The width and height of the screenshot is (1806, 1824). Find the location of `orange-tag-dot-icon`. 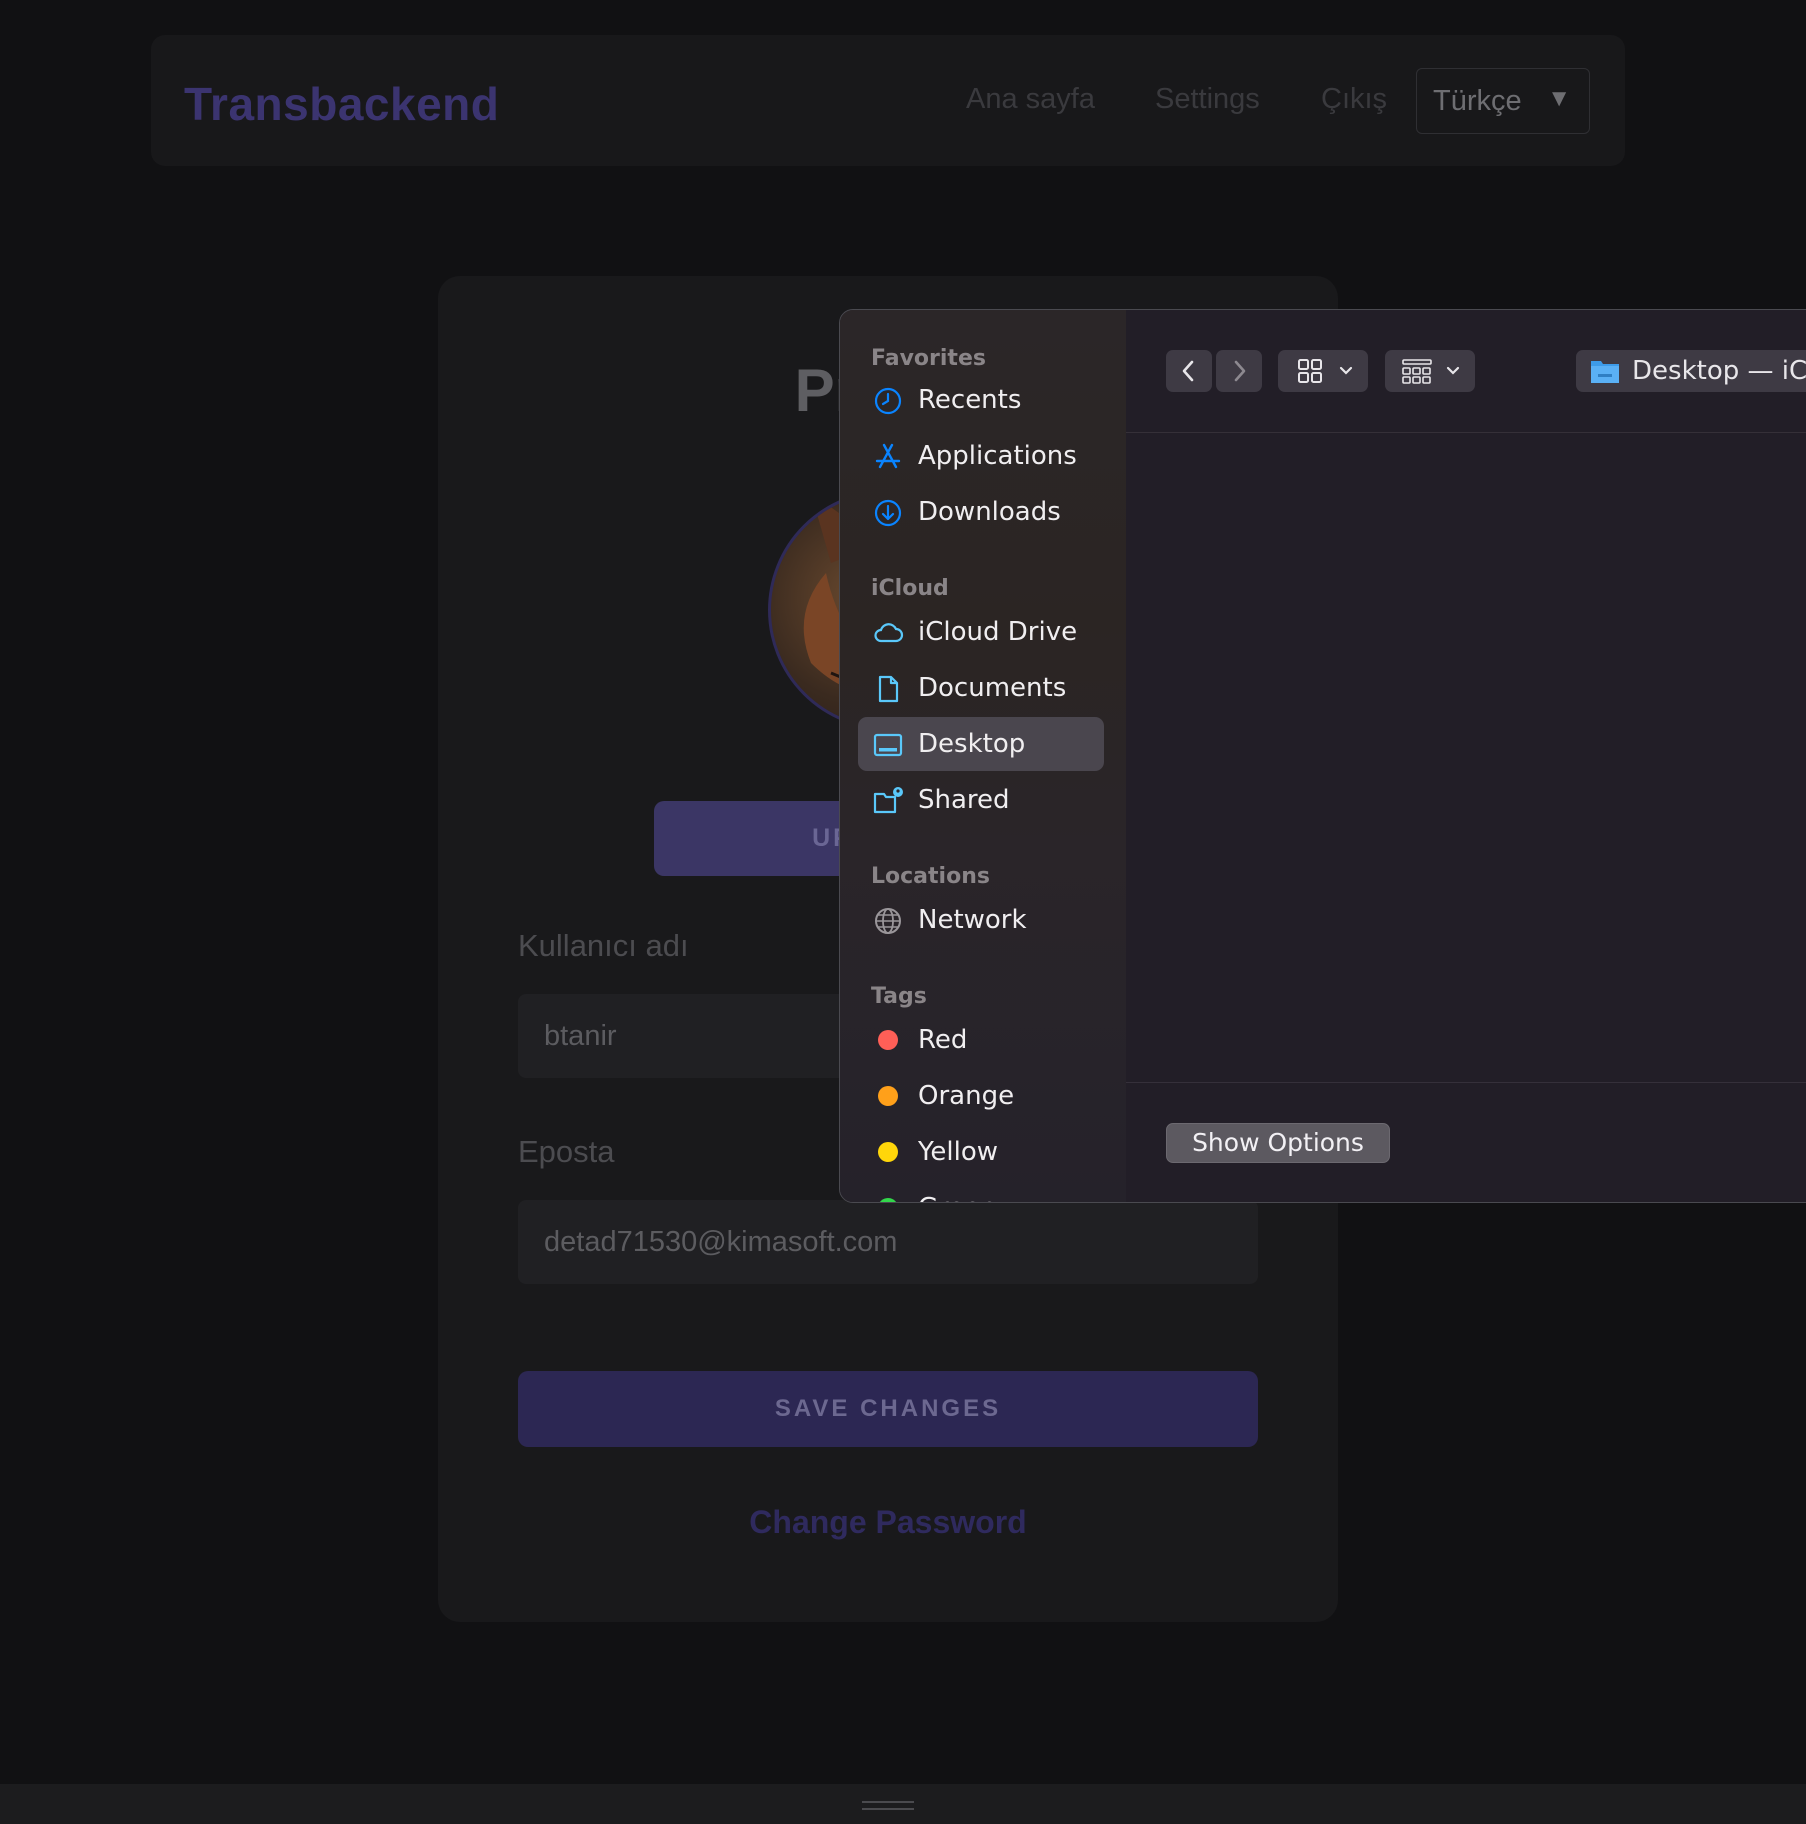

orange-tag-dot-icon is located at coordinates (888, 1096).